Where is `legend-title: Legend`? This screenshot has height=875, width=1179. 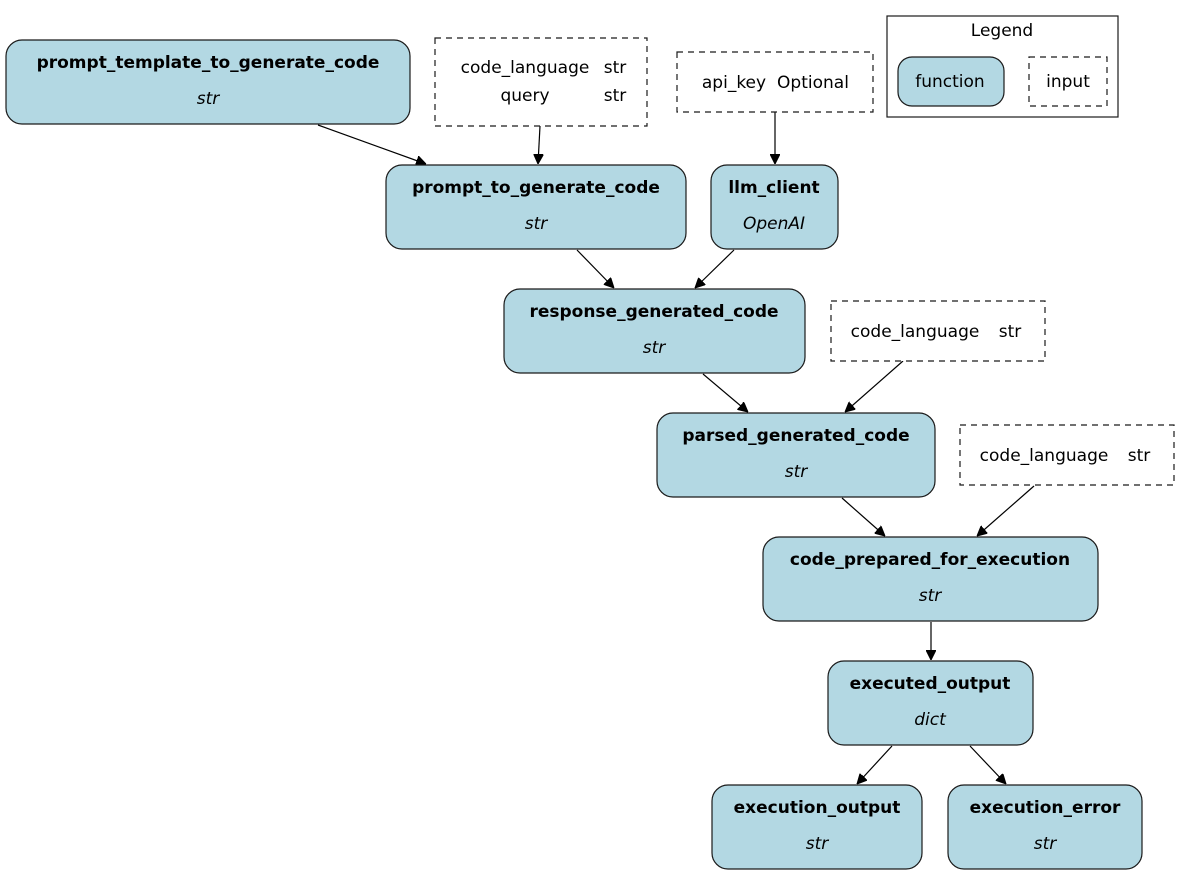
legend-title: Legend is located at coordinates (1002, 31).